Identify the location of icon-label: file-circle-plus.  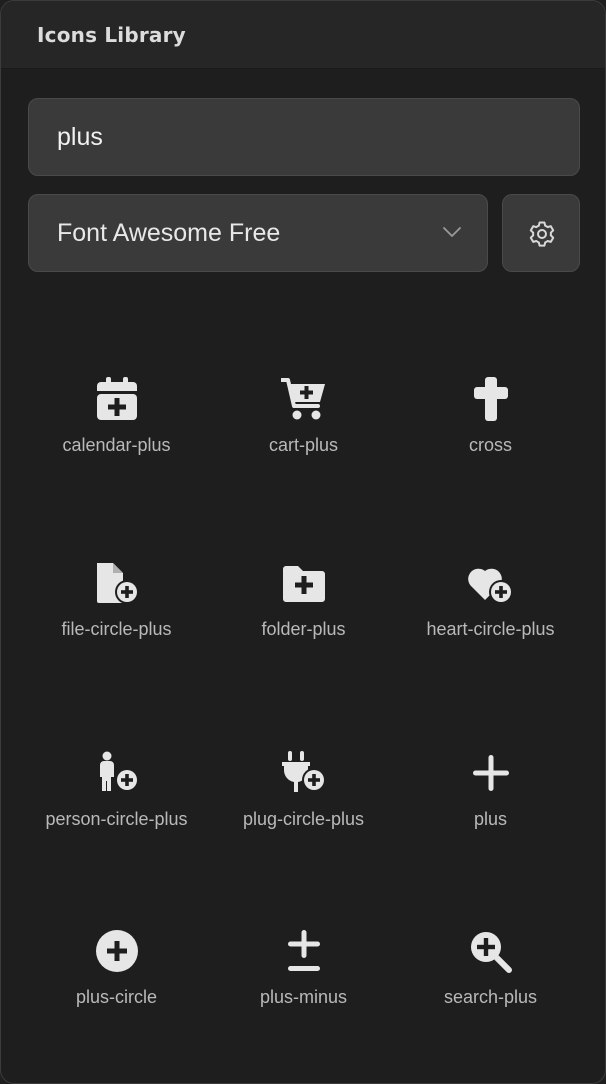
(116, 629).